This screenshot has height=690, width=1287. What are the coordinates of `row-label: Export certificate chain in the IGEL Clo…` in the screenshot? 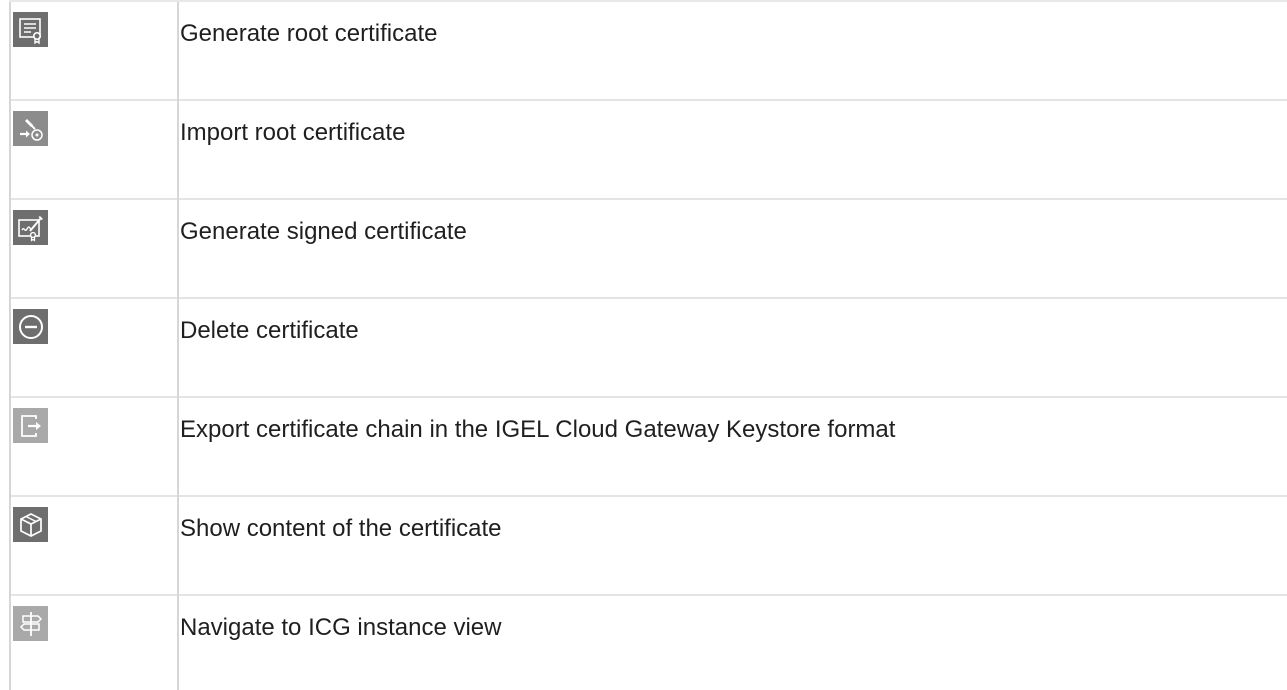 It's located at (732, 446).